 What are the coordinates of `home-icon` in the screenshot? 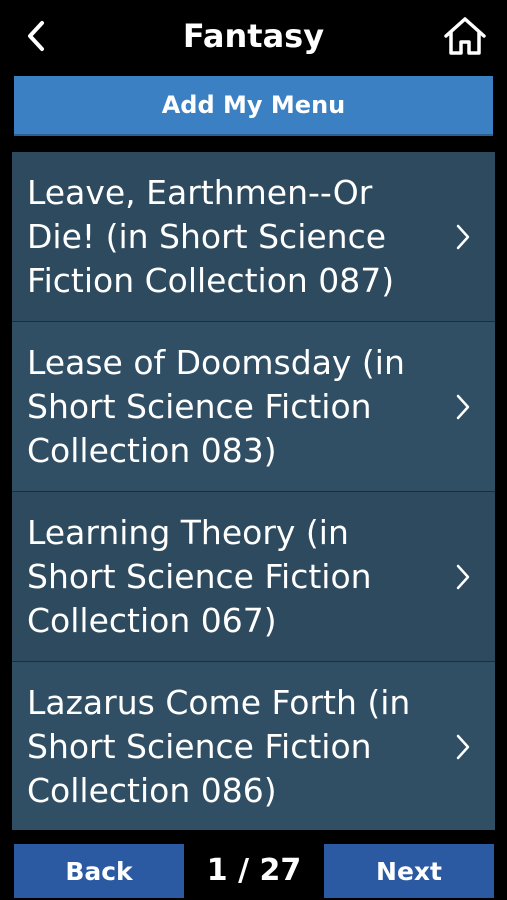 It's located at (465, 36).